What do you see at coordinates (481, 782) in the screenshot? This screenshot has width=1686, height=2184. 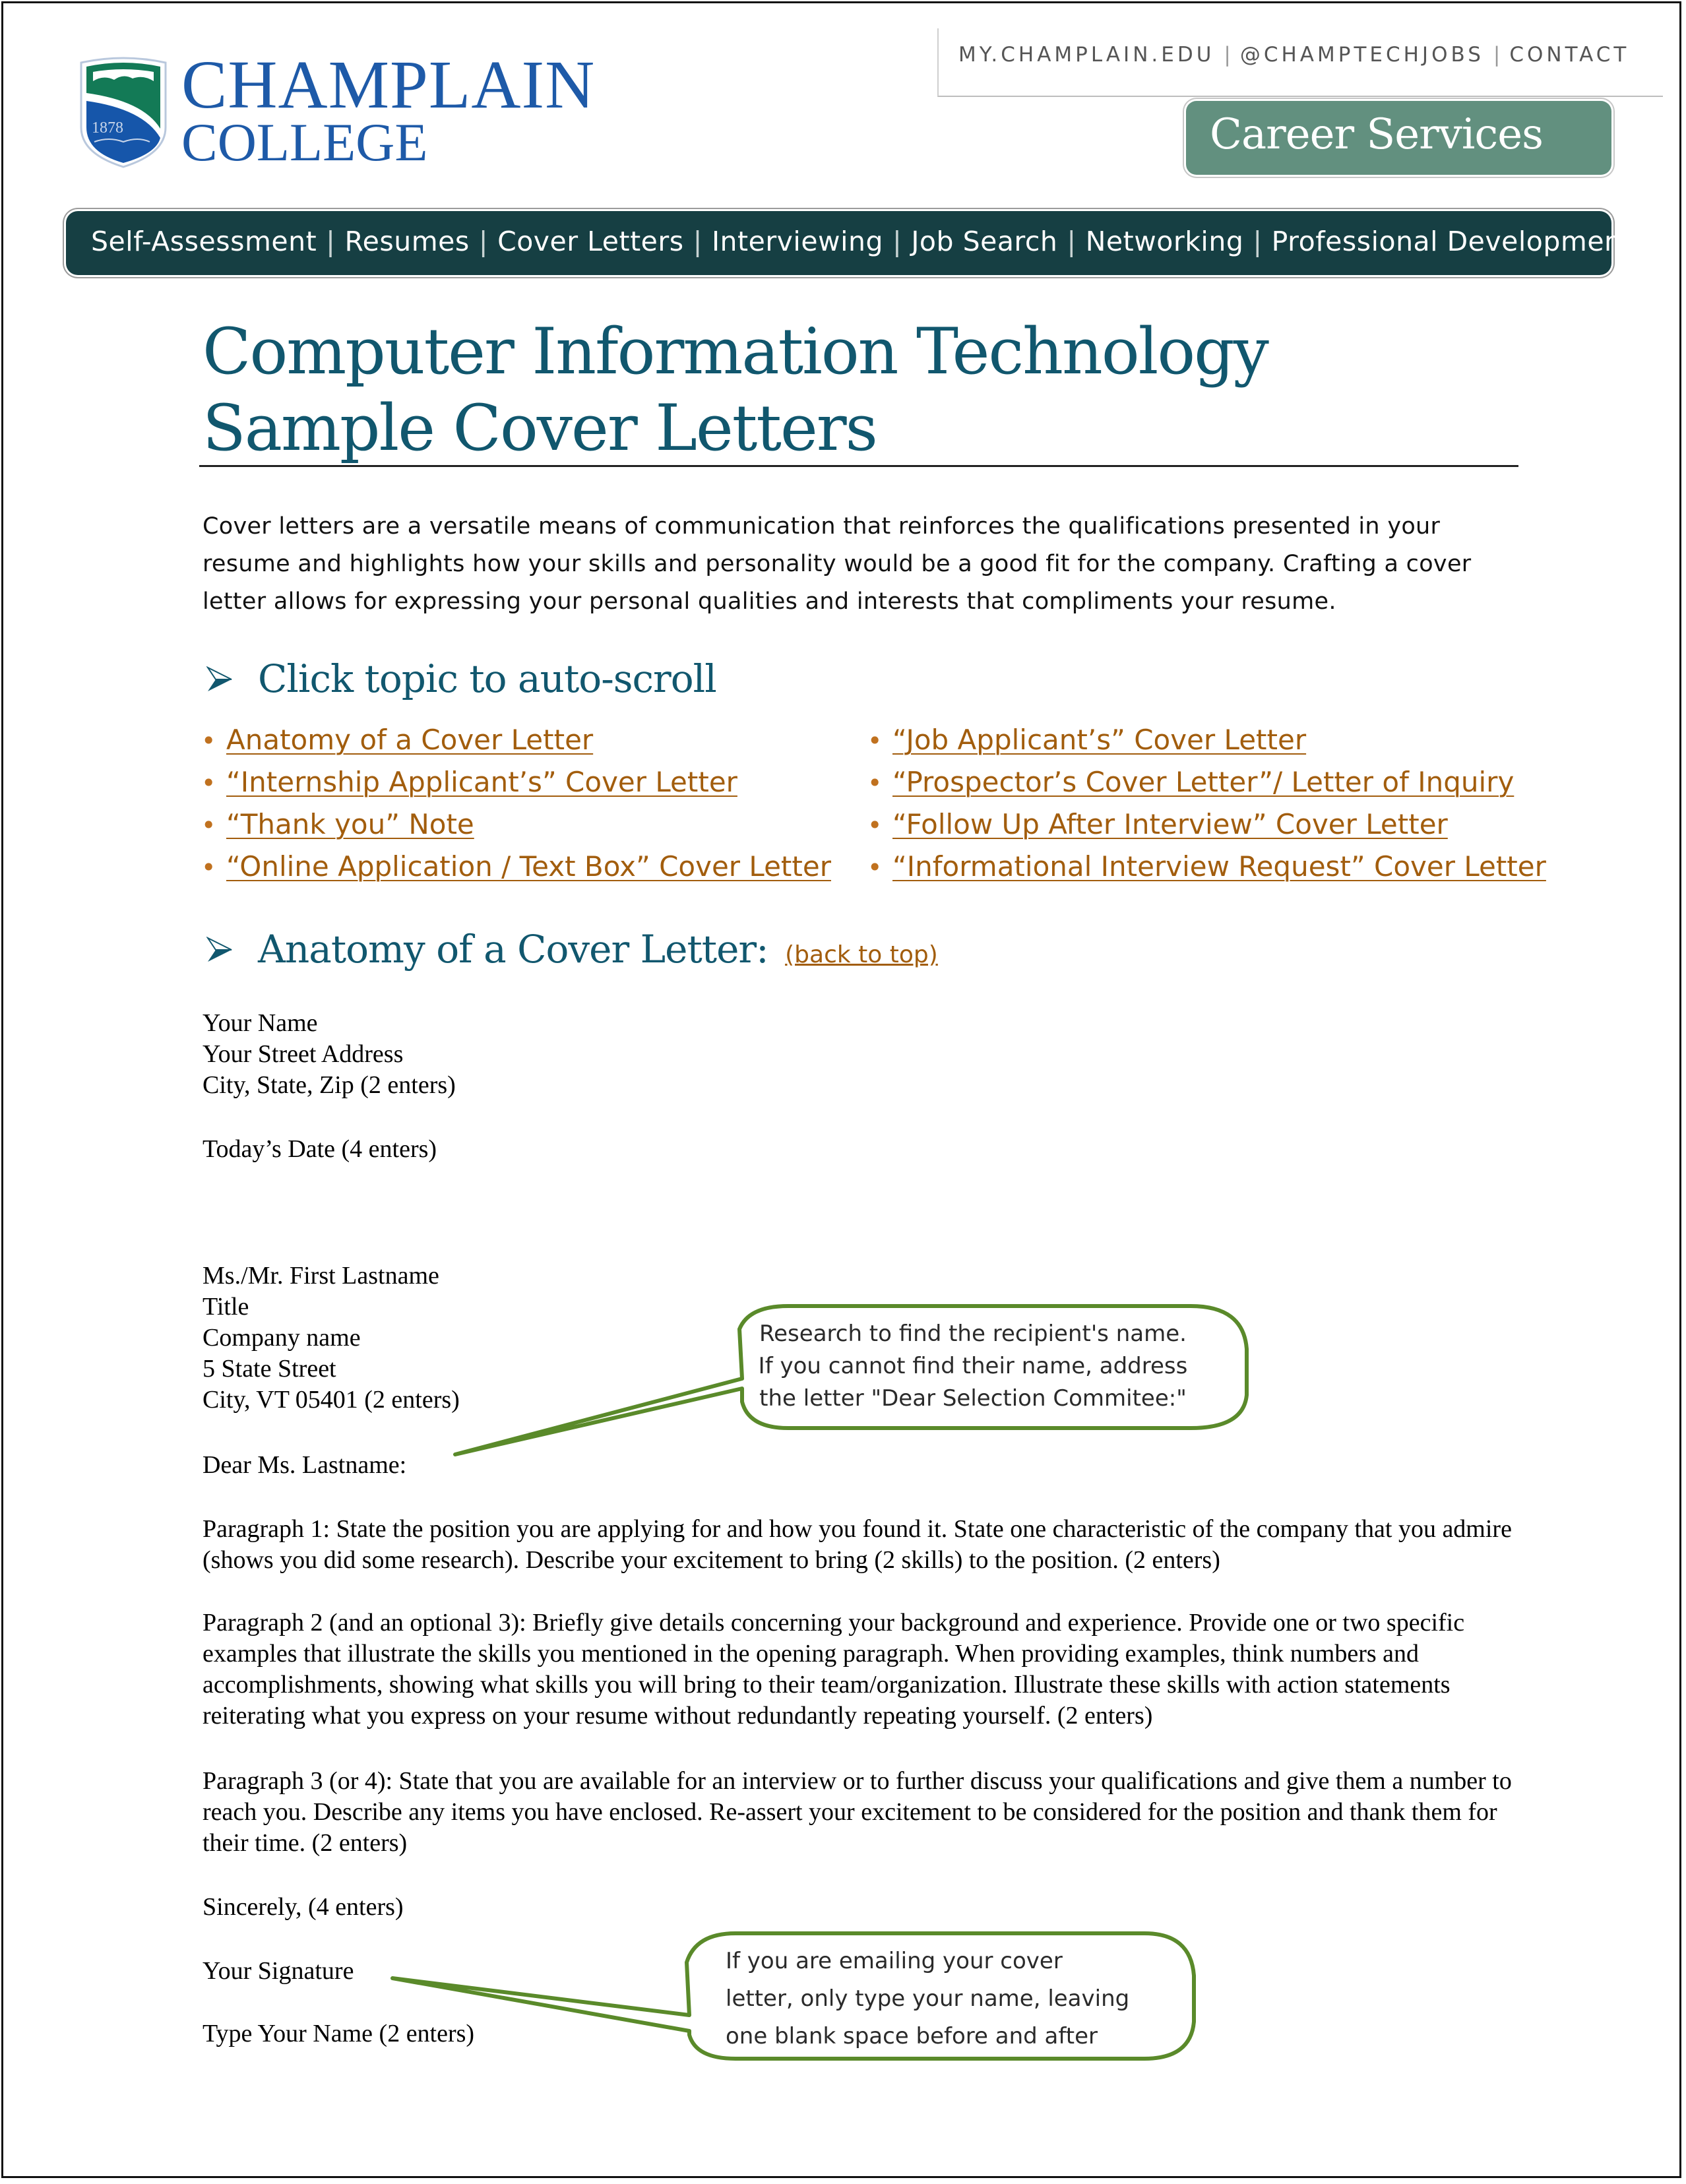 I see `topic-link-internship: “Internship Applicant’s” Cover Letter` at bounding box center [481, 782].